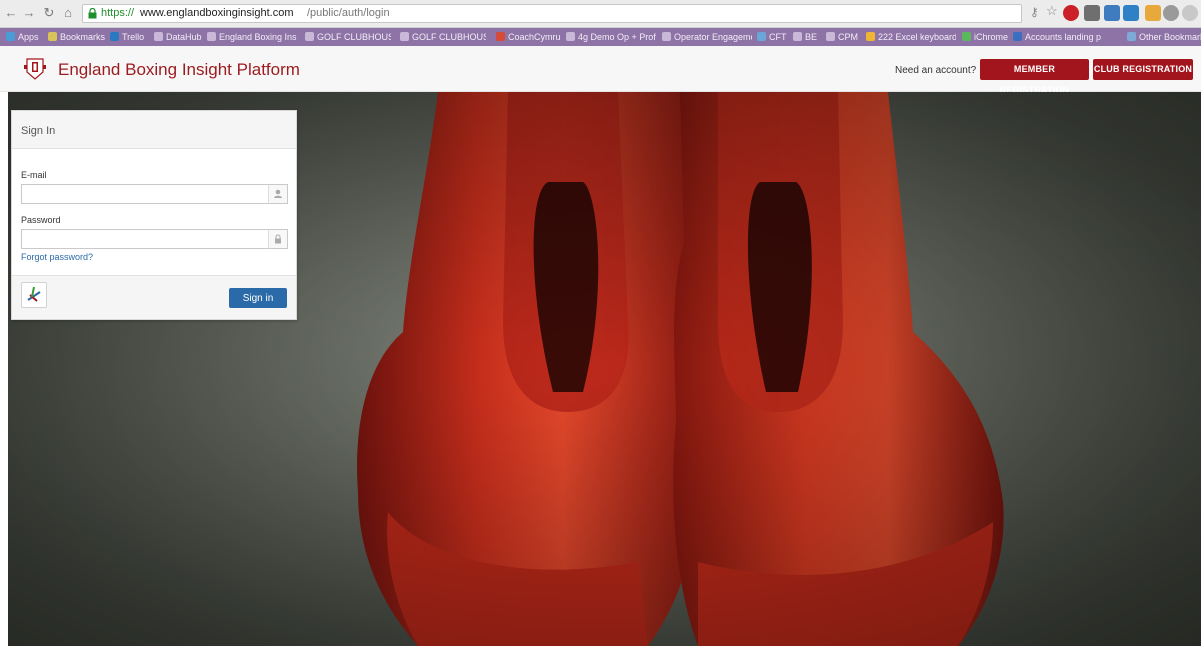 The height and width of the screenshot is (646, 1201). What do you see at coordinates (29, 13) in the screenshot?
I see `forward-arrow-icon: →` at bounding box center [29, 13].